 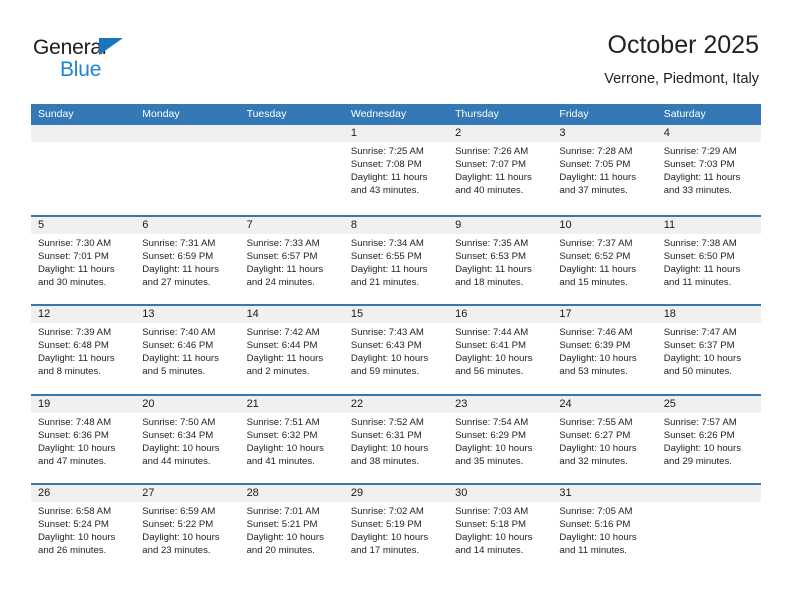 I want to click on daylight-text-line2: and 47 minutes., so click(x=72, y=461).